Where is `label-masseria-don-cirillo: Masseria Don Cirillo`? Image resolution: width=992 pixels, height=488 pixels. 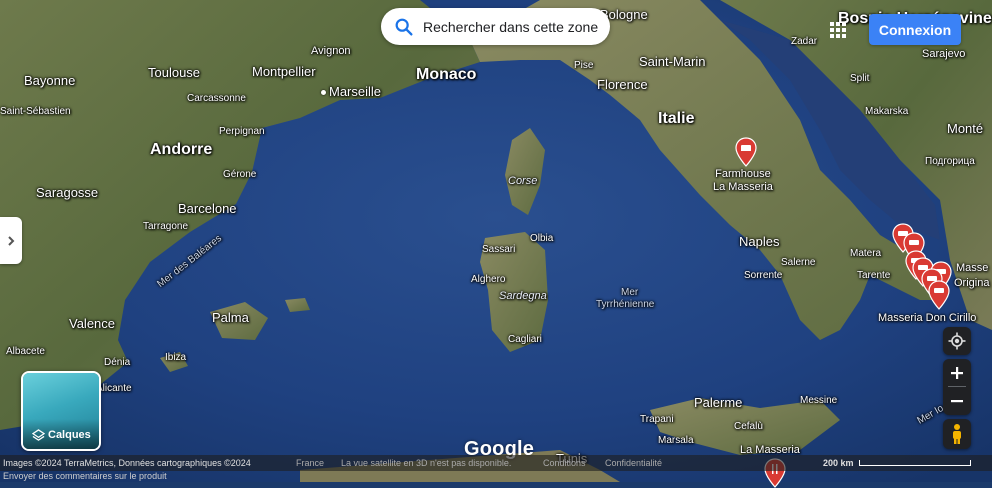 label-masseria-don-cirillo: Masseria Don Cirillo is located at coordinates (927, 318).